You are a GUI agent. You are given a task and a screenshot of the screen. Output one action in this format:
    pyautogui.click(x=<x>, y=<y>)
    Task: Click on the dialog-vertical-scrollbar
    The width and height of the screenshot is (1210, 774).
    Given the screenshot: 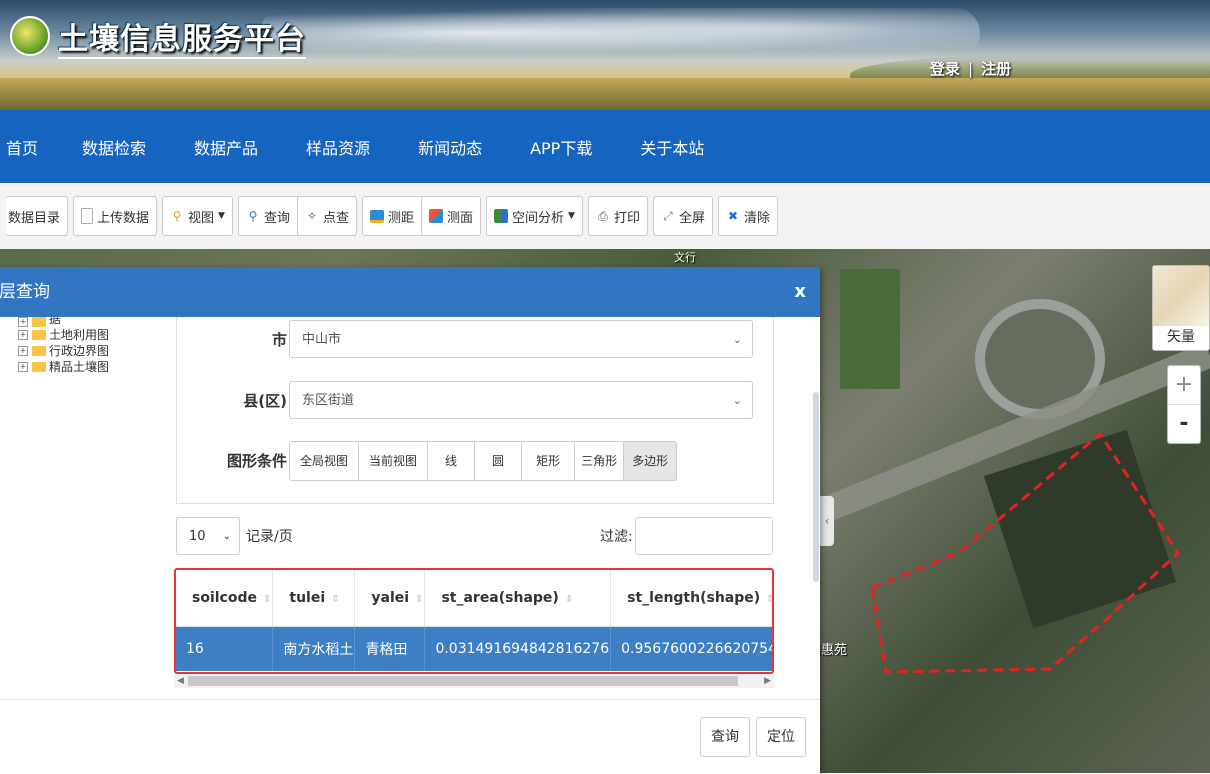 What is the action you would take?
    pyautogui.click(x=816, y=487)
    